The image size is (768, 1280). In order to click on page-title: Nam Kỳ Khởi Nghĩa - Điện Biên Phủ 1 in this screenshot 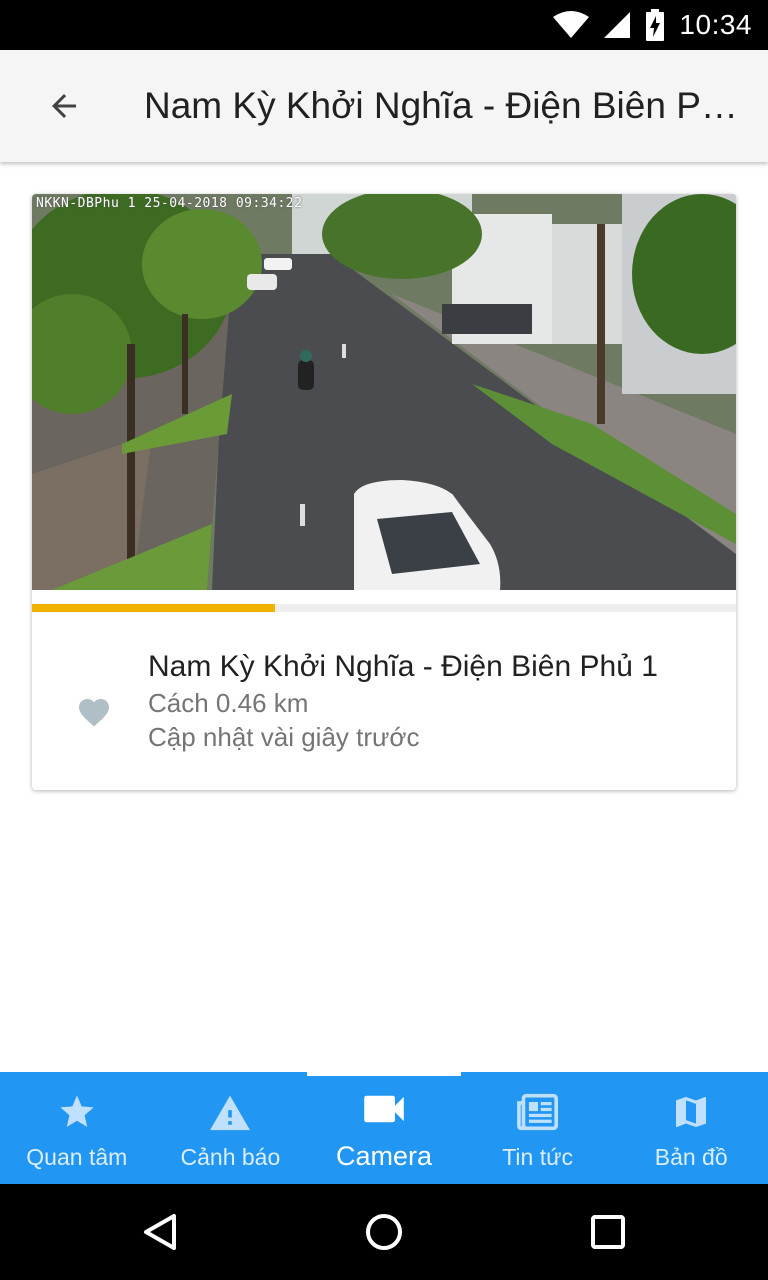, I will do `click(444, 105)`.